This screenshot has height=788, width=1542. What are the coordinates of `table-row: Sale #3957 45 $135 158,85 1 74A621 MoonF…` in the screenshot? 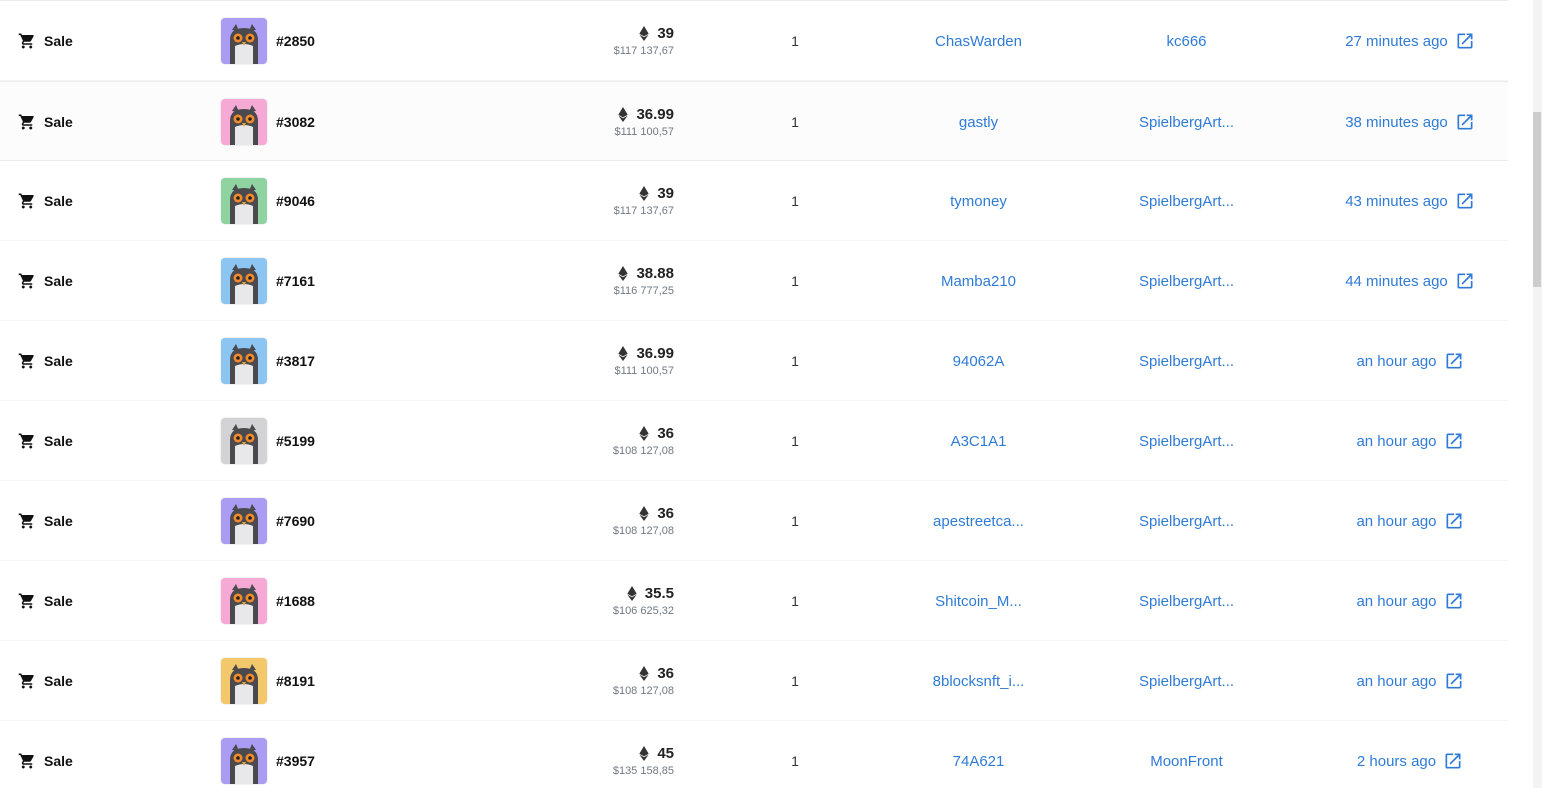 It's located at (754, 754).